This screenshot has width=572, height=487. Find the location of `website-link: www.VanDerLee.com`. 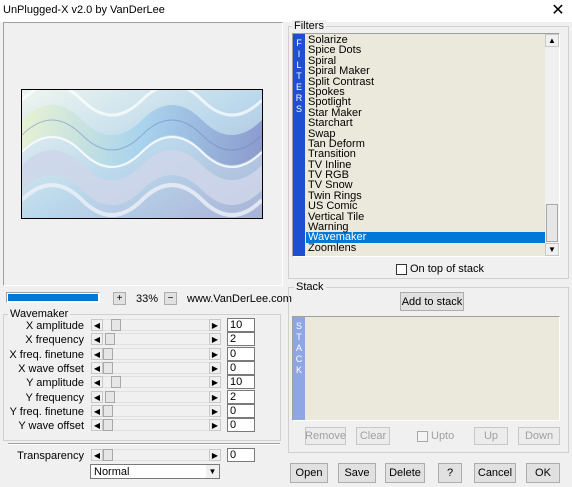

website-link: www.VanDerLee.com is located at coordinates (239, 299).